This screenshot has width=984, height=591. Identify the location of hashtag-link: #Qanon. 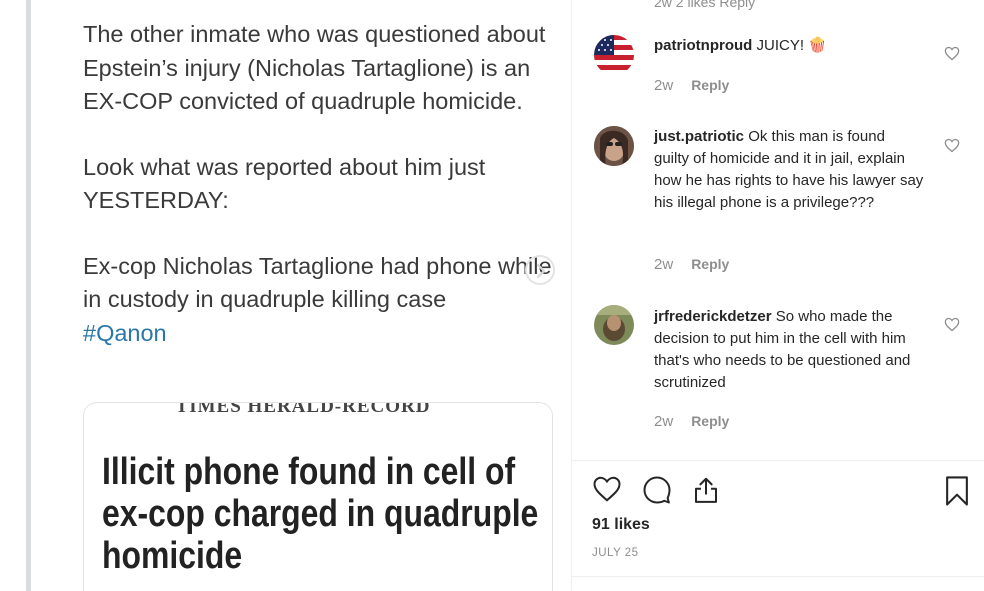
(318, 334).